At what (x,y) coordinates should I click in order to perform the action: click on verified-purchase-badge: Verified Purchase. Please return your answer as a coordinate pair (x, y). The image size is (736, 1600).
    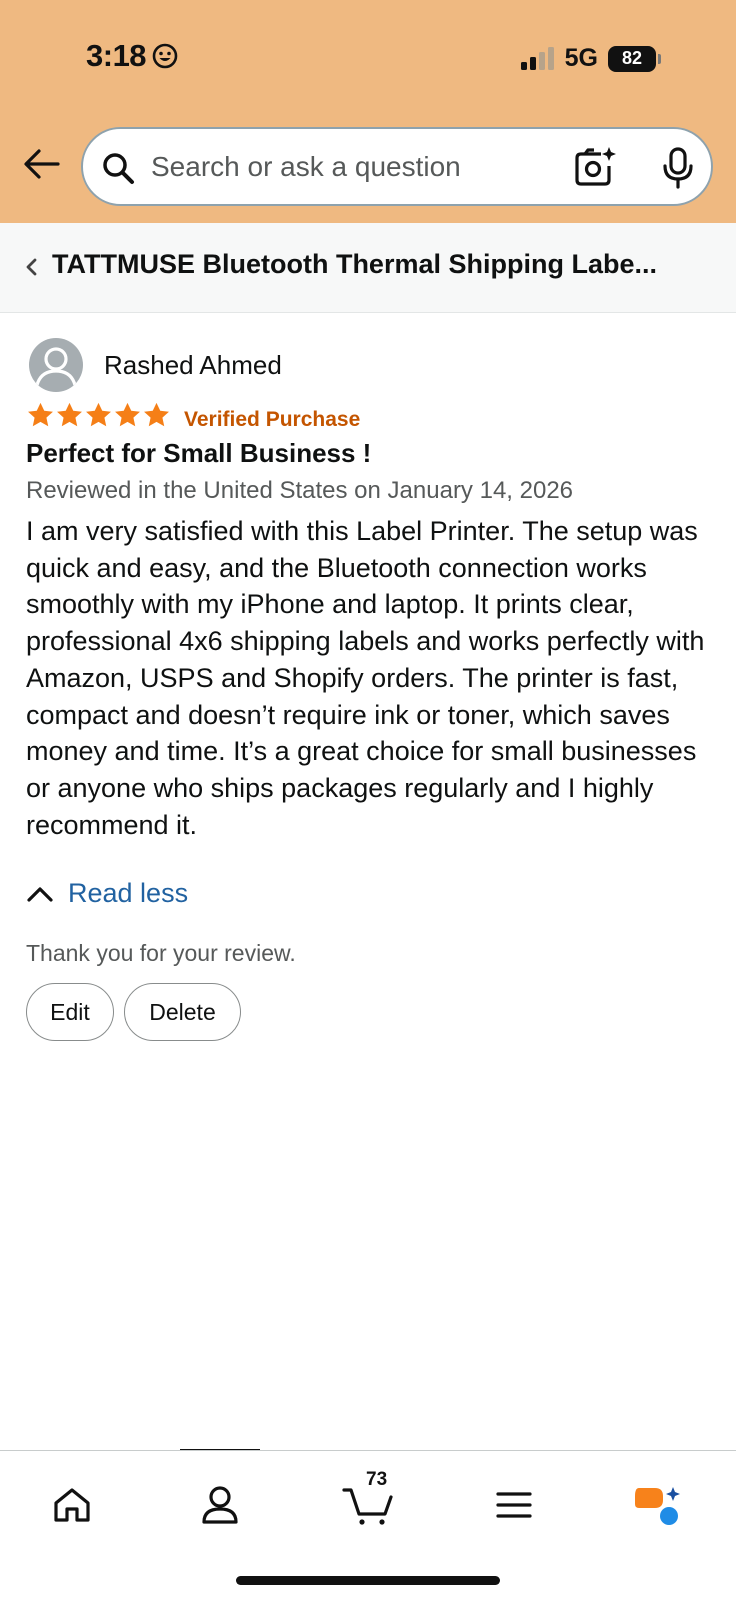
    Looking at the image, I should click on (272, 419).